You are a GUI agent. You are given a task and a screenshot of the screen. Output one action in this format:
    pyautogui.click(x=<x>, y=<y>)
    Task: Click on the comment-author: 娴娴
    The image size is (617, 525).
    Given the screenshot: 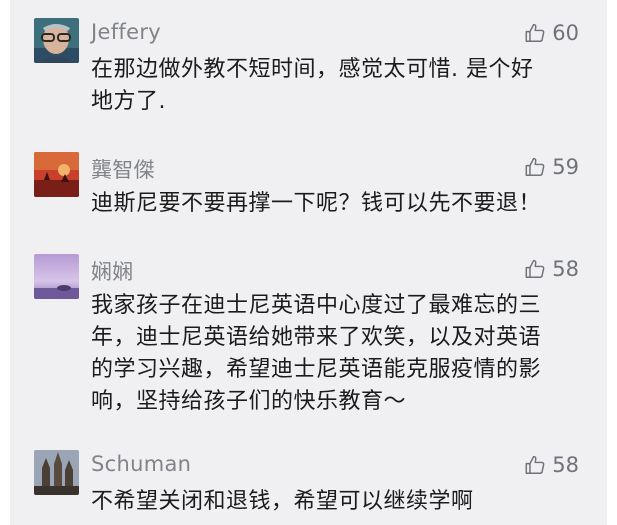 What is the action you would take?
    pyautogui.click(x=112, y=271)
    